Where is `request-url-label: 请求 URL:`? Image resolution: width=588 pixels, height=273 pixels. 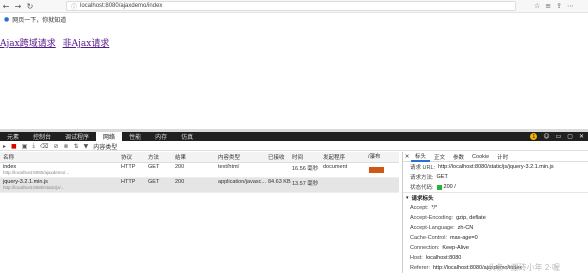
request-url-label: 请求 URL: is located at coordinates (423, 168).